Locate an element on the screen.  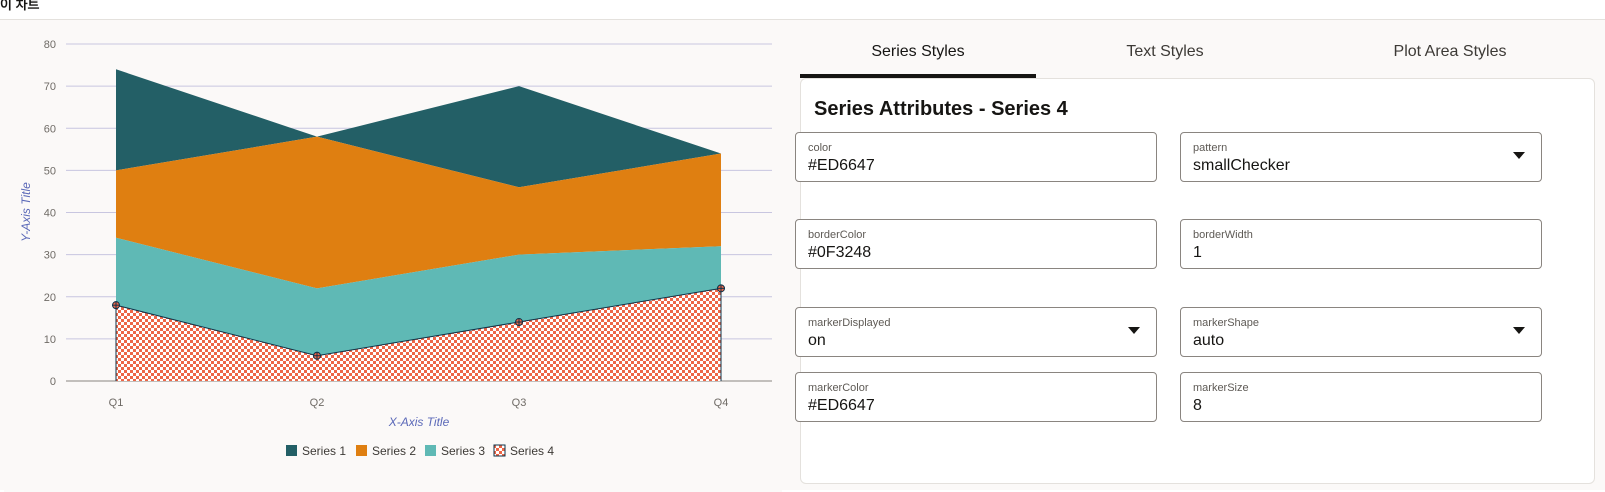
marker-color-field-value: #ED6647 is located at coordinates (841, 405).